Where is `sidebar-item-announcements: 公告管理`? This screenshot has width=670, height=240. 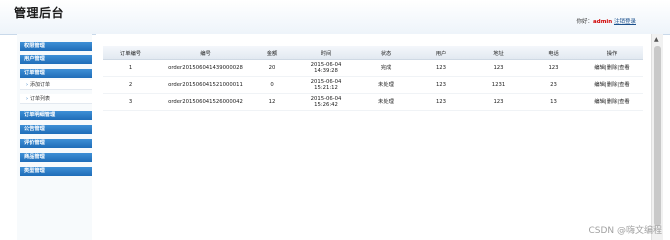
sidebar-item-announcements: 公告管理 is located at coordinates (56, 129).